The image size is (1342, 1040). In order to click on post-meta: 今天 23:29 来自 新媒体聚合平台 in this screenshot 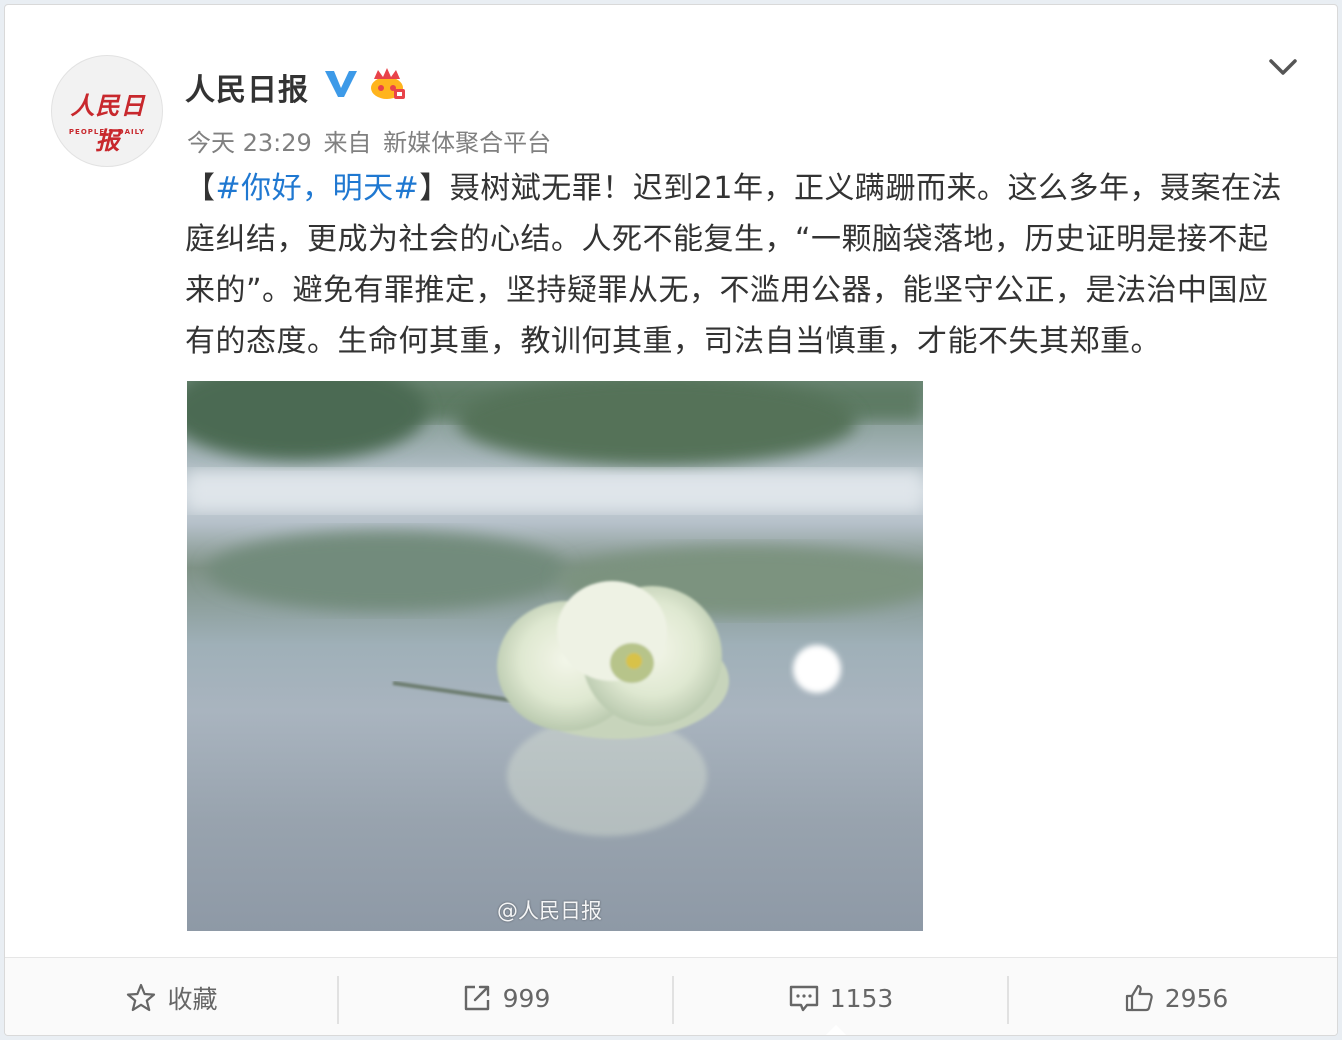, I will do `click(371, 140)`.